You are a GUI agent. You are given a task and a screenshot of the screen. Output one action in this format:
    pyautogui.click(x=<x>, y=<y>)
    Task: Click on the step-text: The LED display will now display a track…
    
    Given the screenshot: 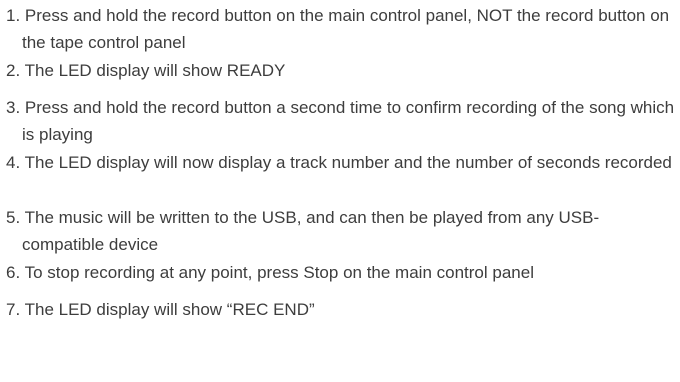 What is the action you would take?
    pyautogui.click(x=348, y=162)
    